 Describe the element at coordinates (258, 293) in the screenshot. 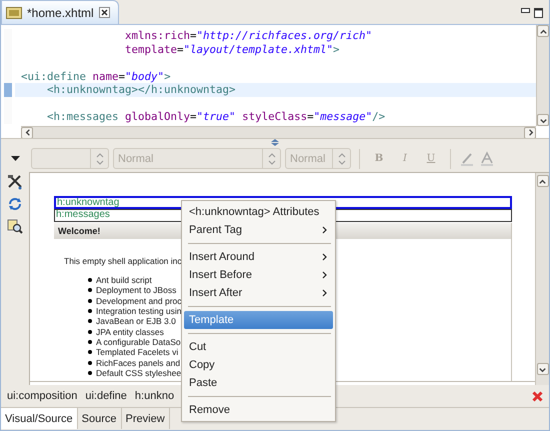

I see `menu-item: Insert After` at that location.